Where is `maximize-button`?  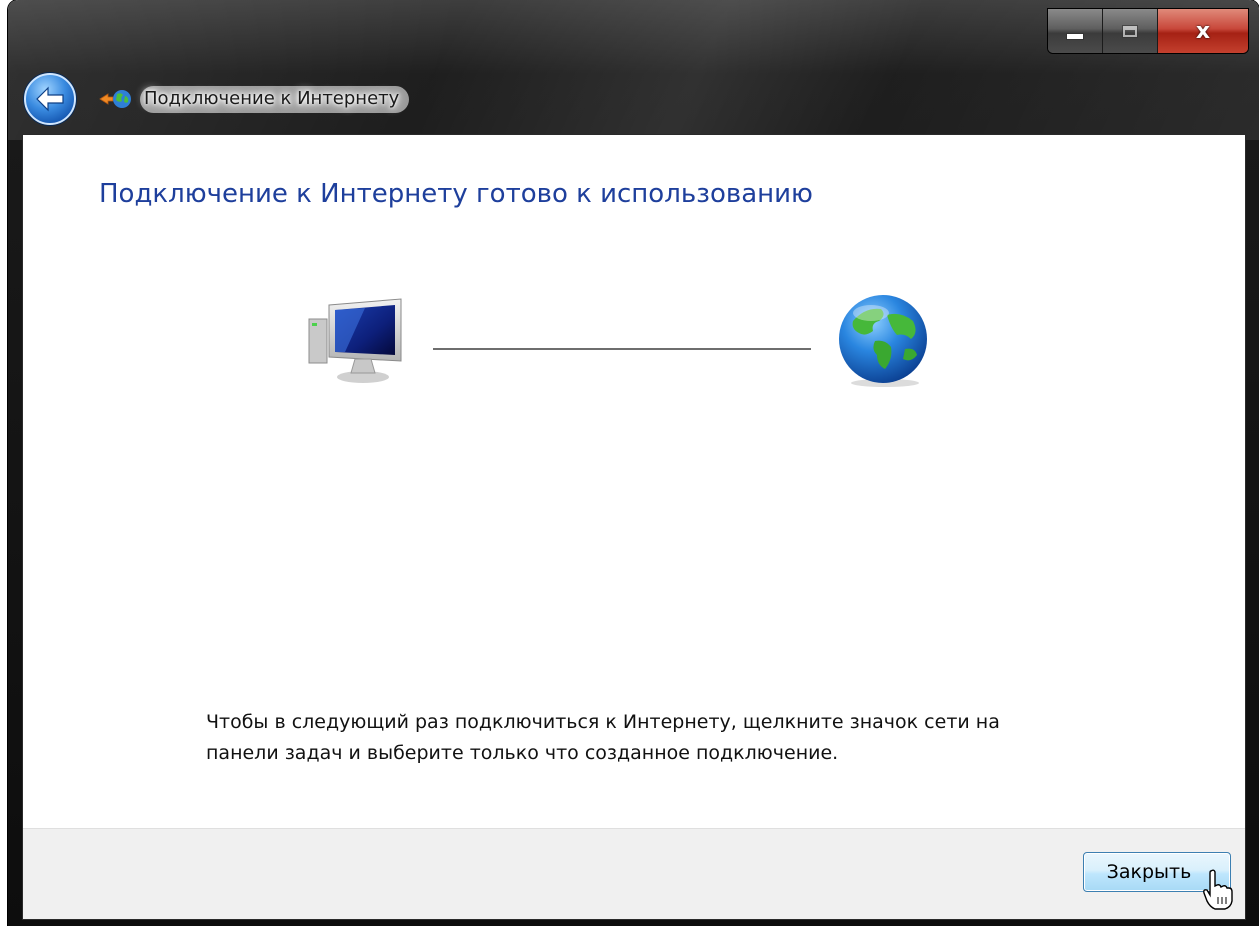
maximize-button is located at coordinates (1130, 31).